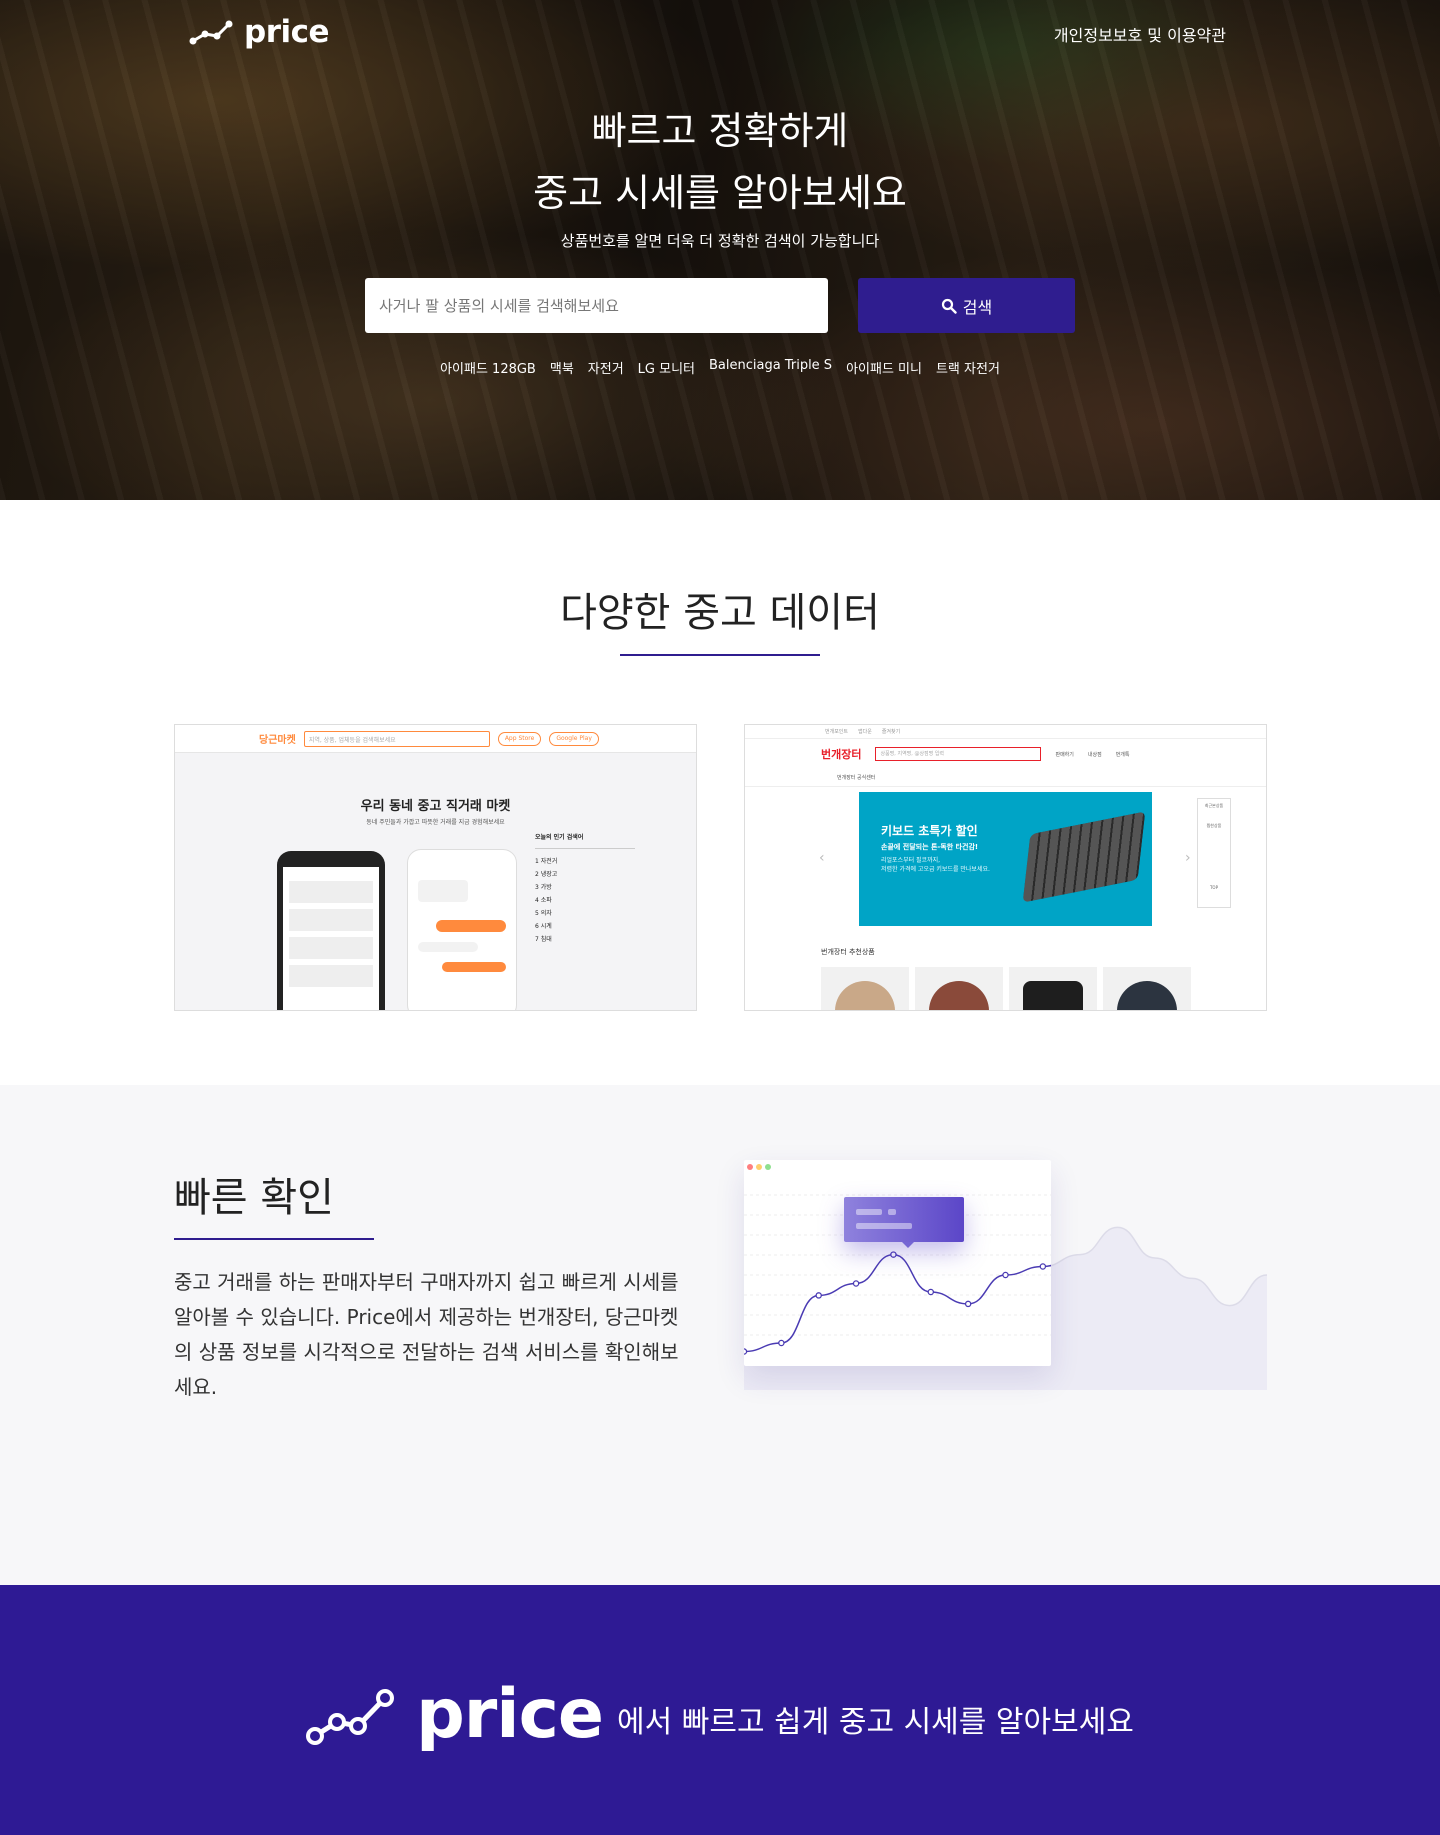 The width and height of the screenshot is (1440, 1835). I want to click on footer: price 에서 빠르고 쉽게 중고 시세를 알아보세요, so click(720, 1710).